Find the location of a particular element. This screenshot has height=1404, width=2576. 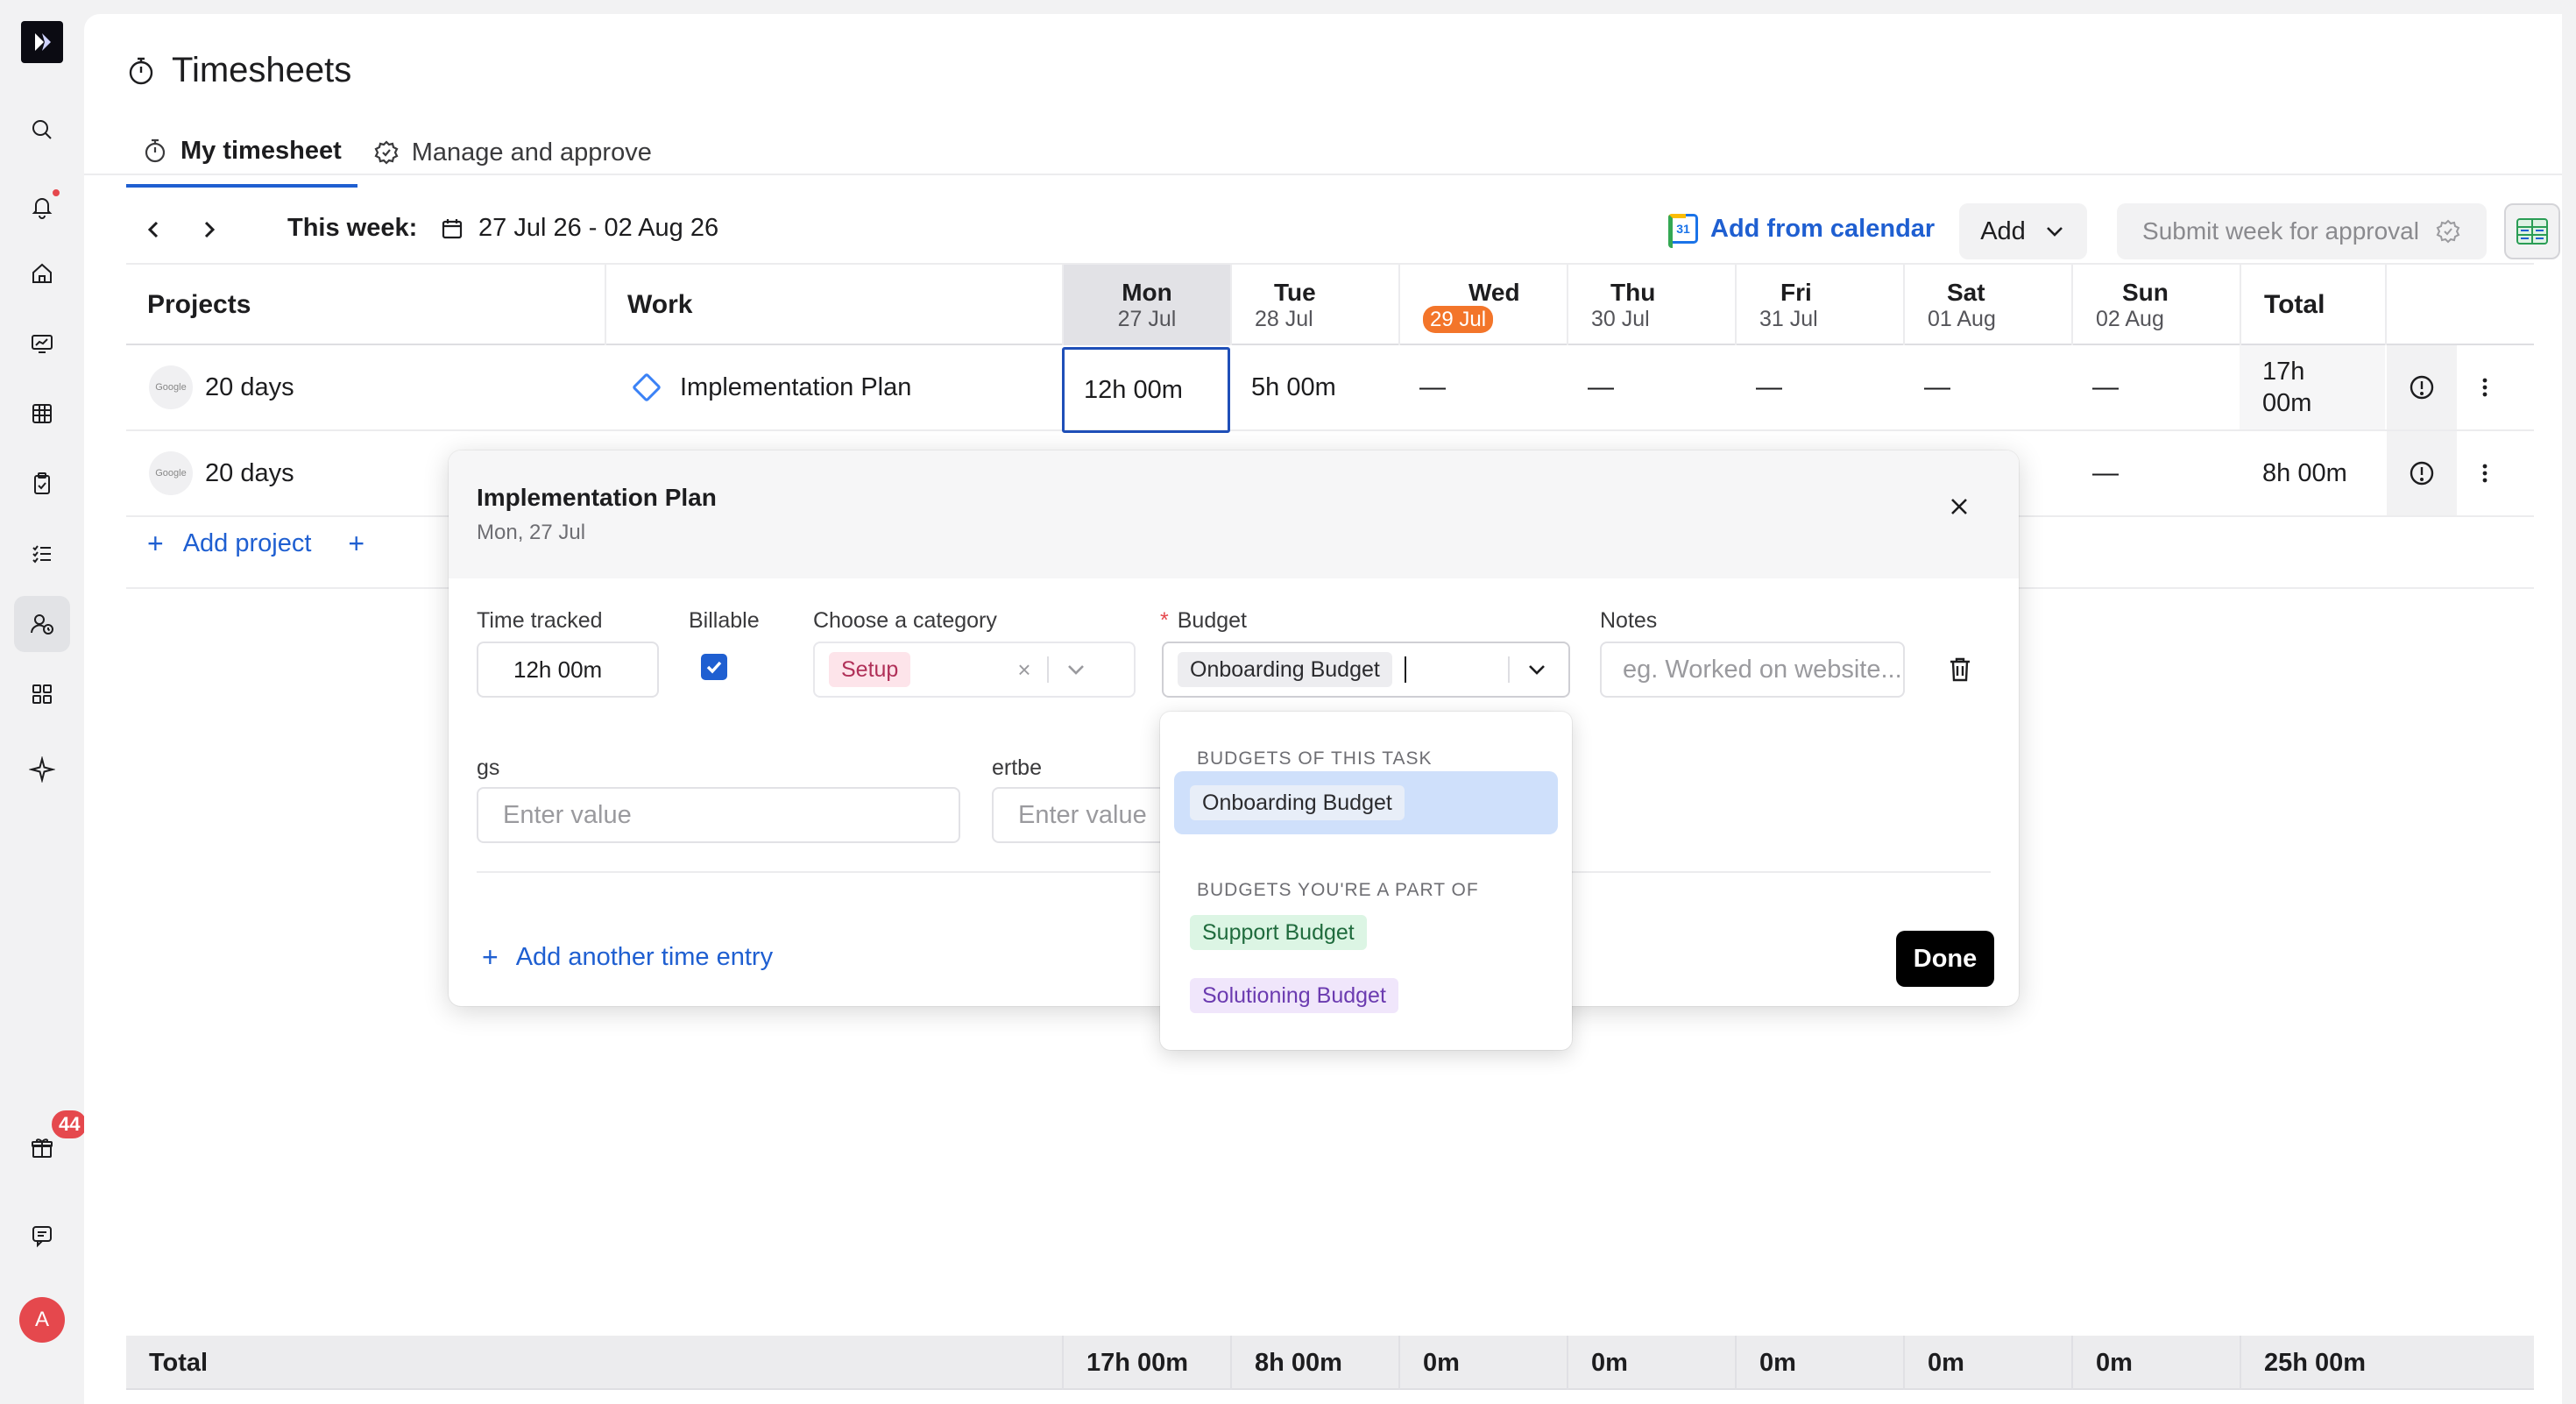

add-another-entry-button: + Add another time entry is located at coordinates (627, 957).